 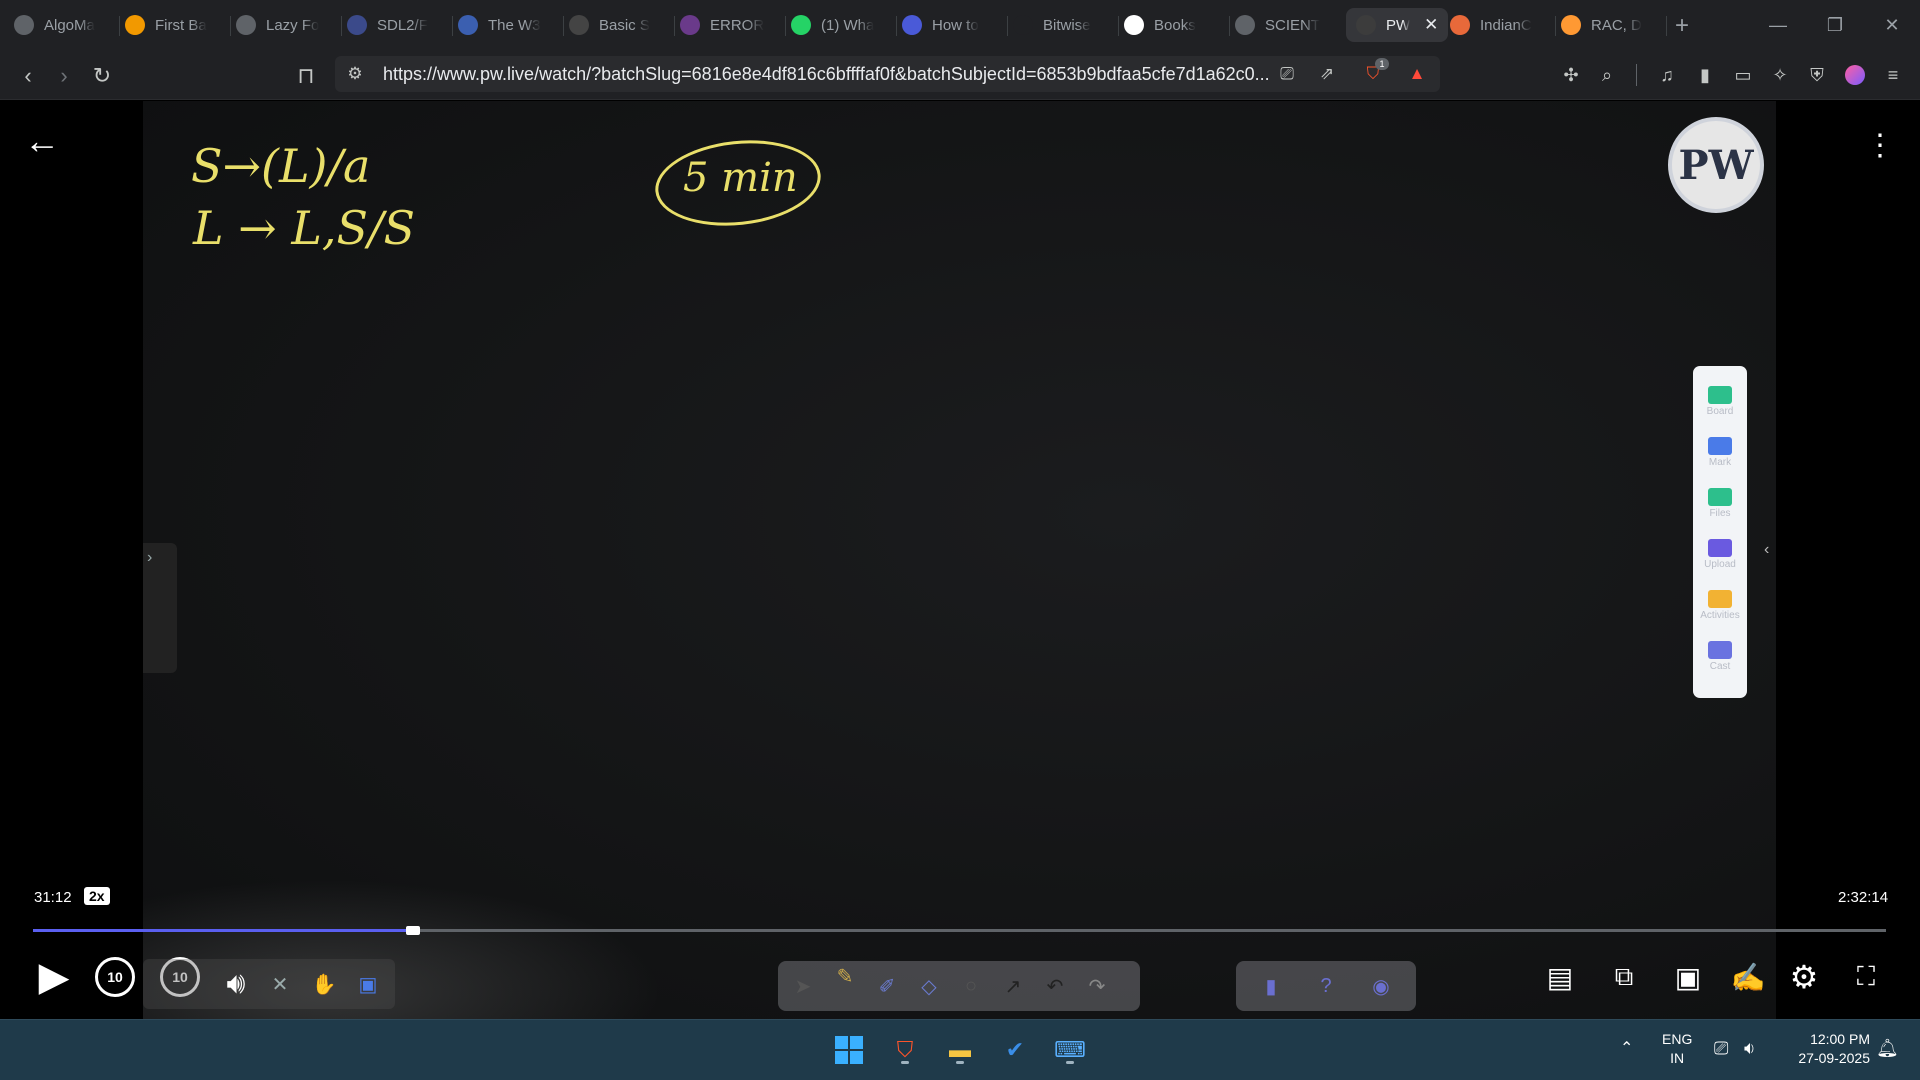 I want to click on tab-12: PW ✕, so click(x=1397, y=25).